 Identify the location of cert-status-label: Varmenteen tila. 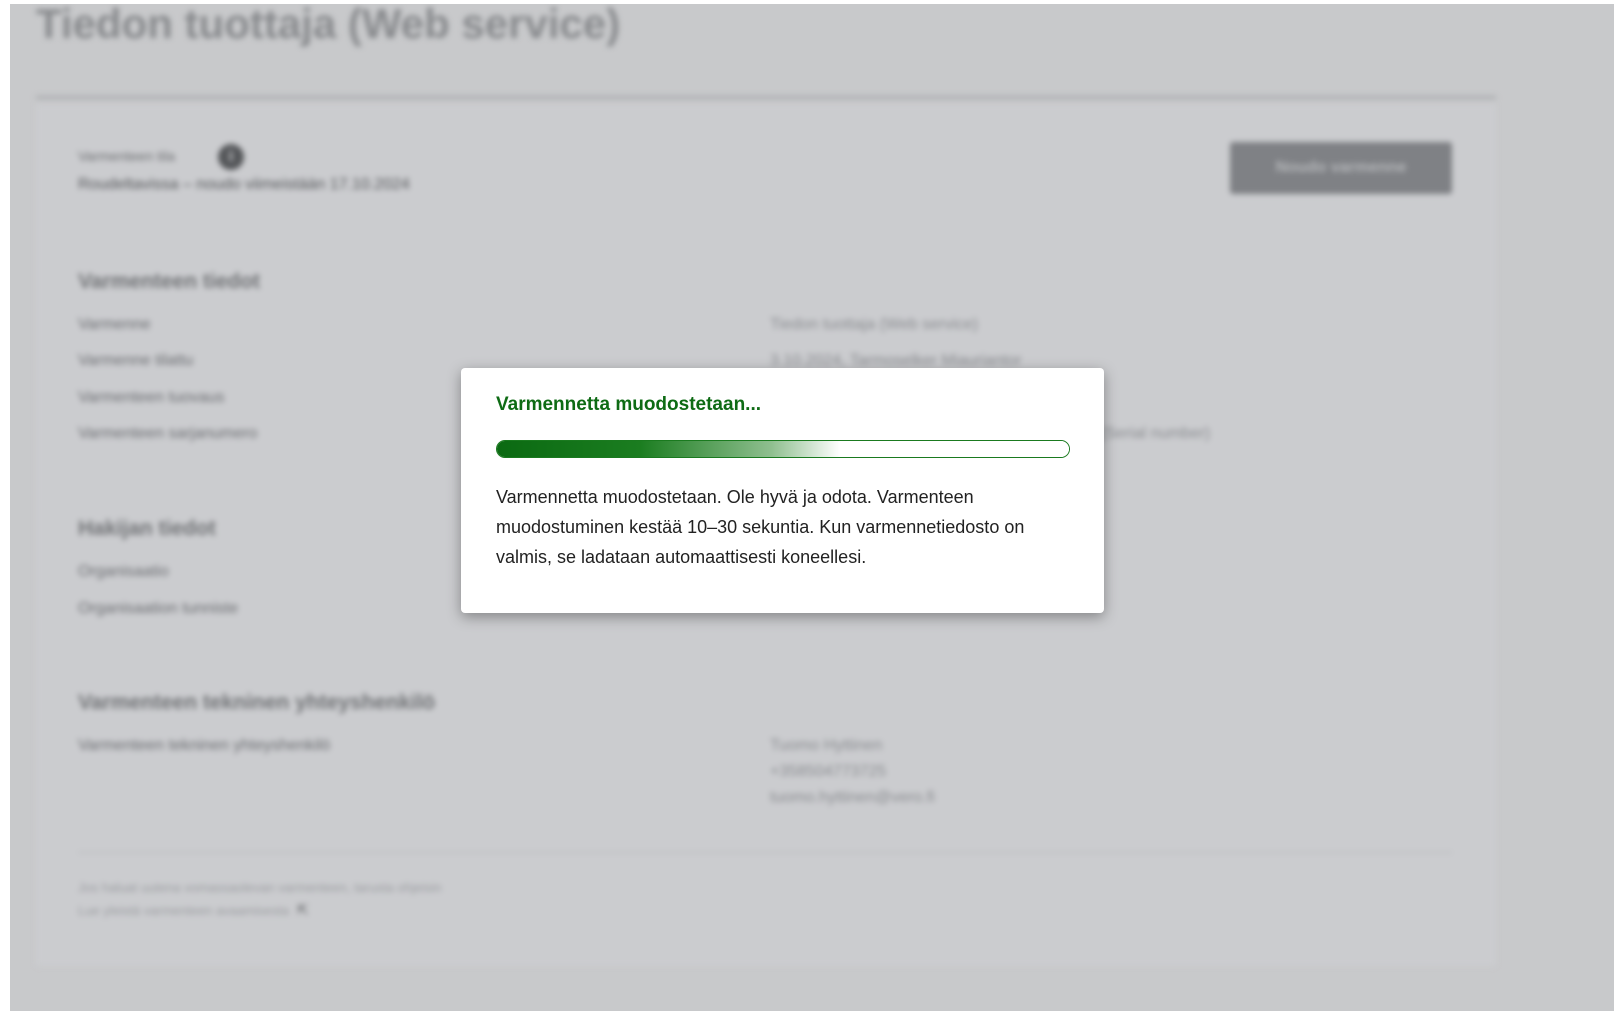
(127, 156).